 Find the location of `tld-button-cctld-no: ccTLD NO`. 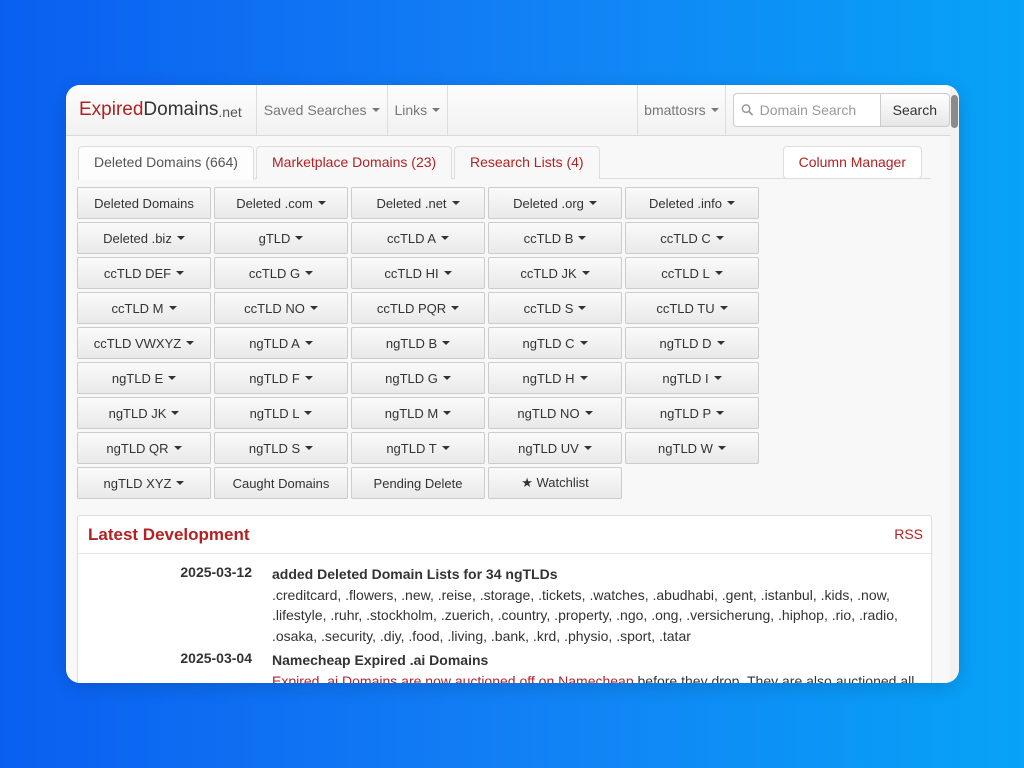

tld-button-cctld-no: ccTLD NO is located at coordinates (281, 308).